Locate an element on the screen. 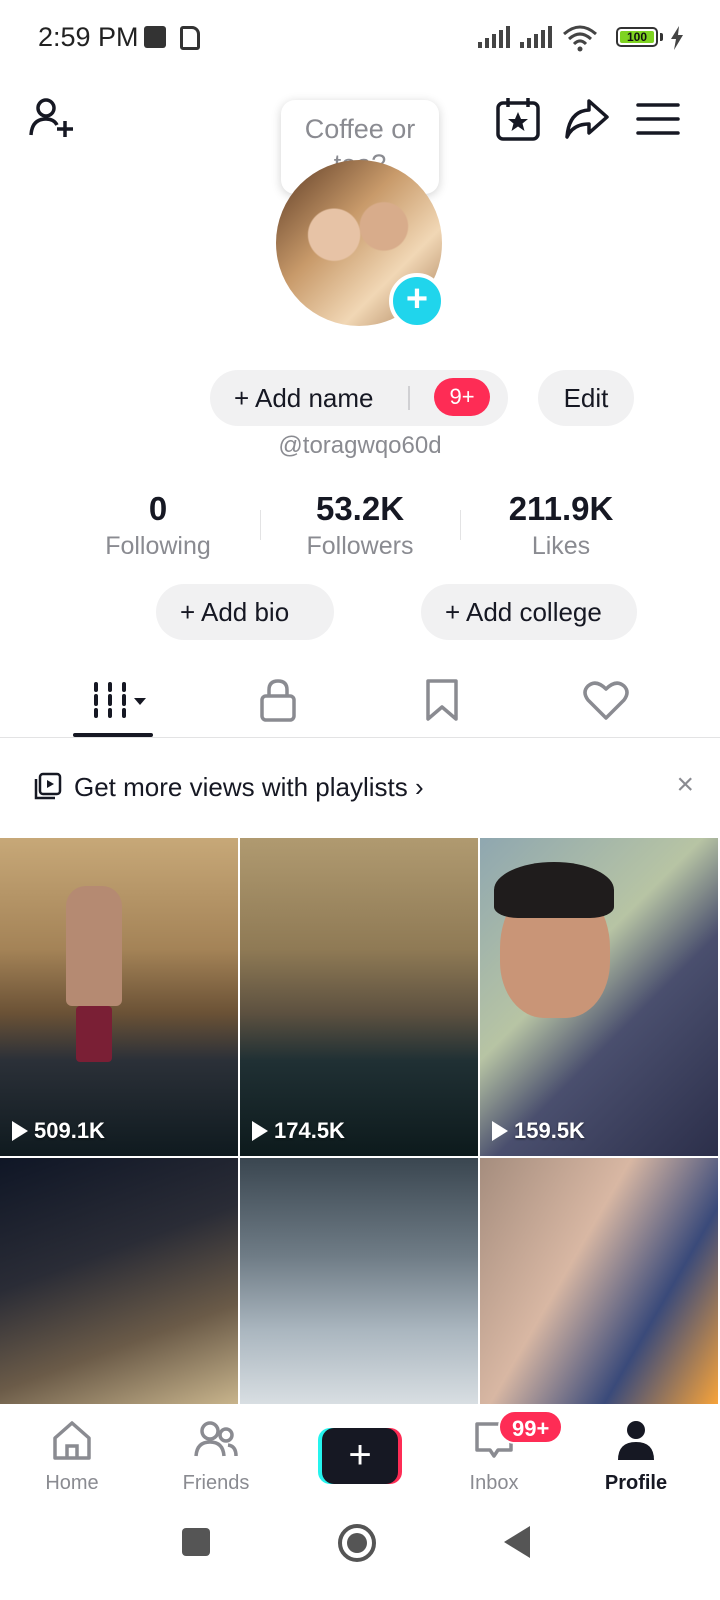 Image resolution: width=720 pixels, height=1600 pixels. bookmark-icon is located at coordinates (442, 700).